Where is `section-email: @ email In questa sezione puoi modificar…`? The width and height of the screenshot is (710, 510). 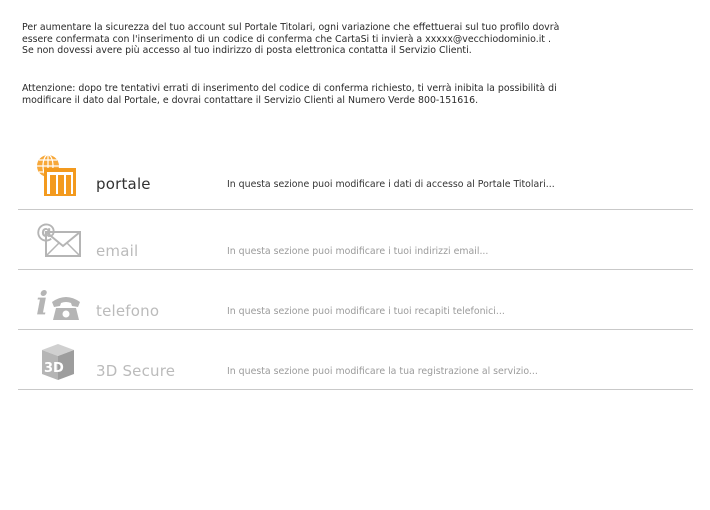
section-email: @ email In questa sezione puoi modificar… is located at coordinates (355, 240).